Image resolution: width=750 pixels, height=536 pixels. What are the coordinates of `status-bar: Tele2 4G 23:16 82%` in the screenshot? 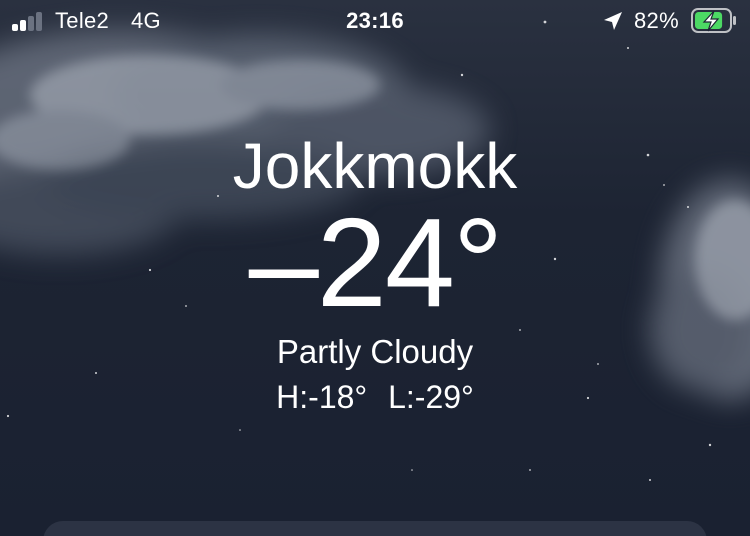 It's located at (375, 21).